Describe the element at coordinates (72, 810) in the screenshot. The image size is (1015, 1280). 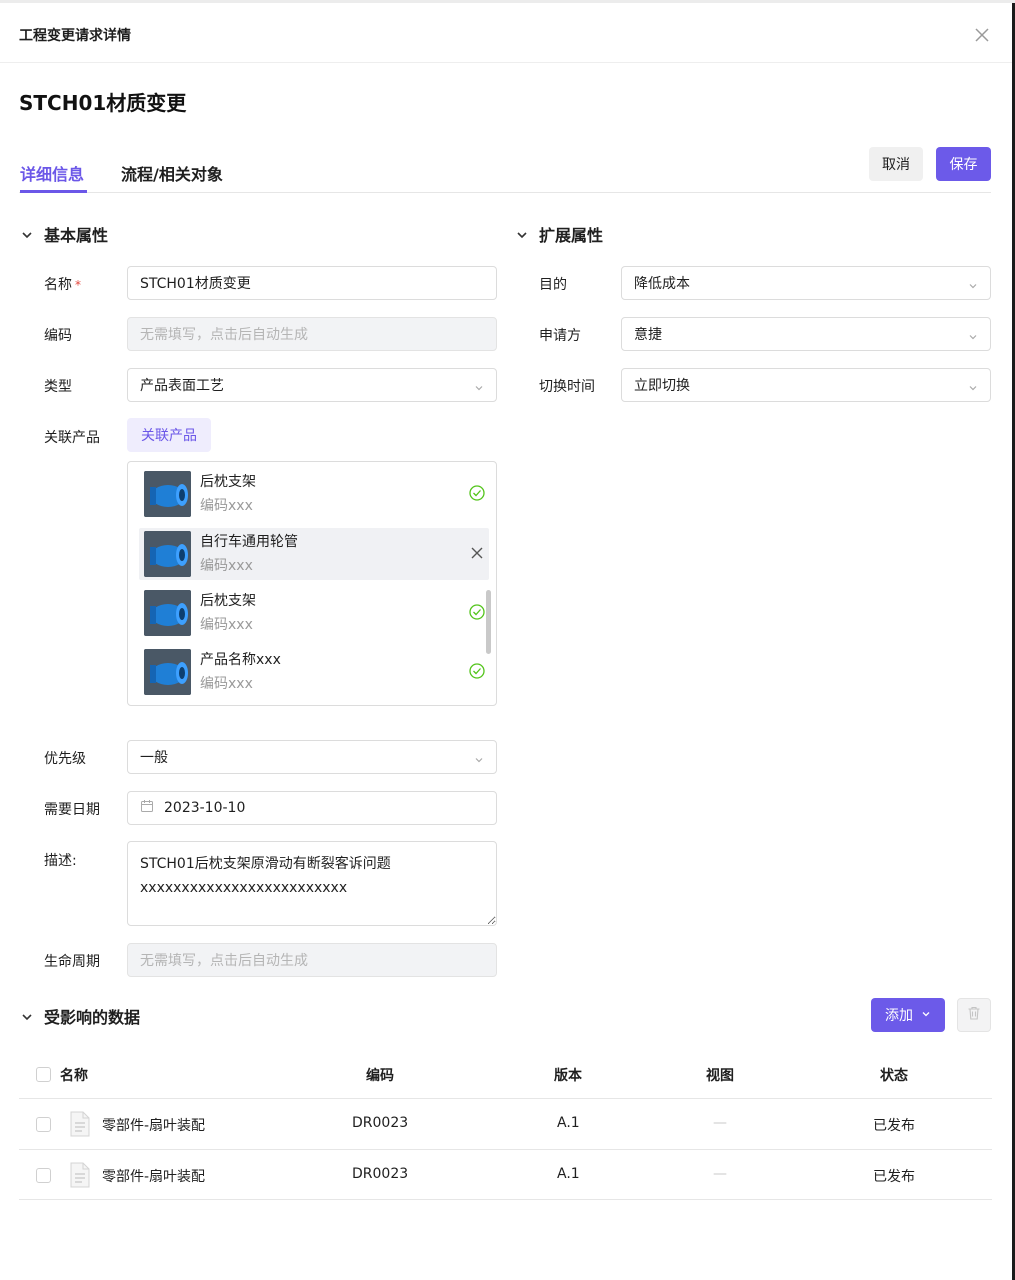
I see `due-date-label: 需要日期` at that location.